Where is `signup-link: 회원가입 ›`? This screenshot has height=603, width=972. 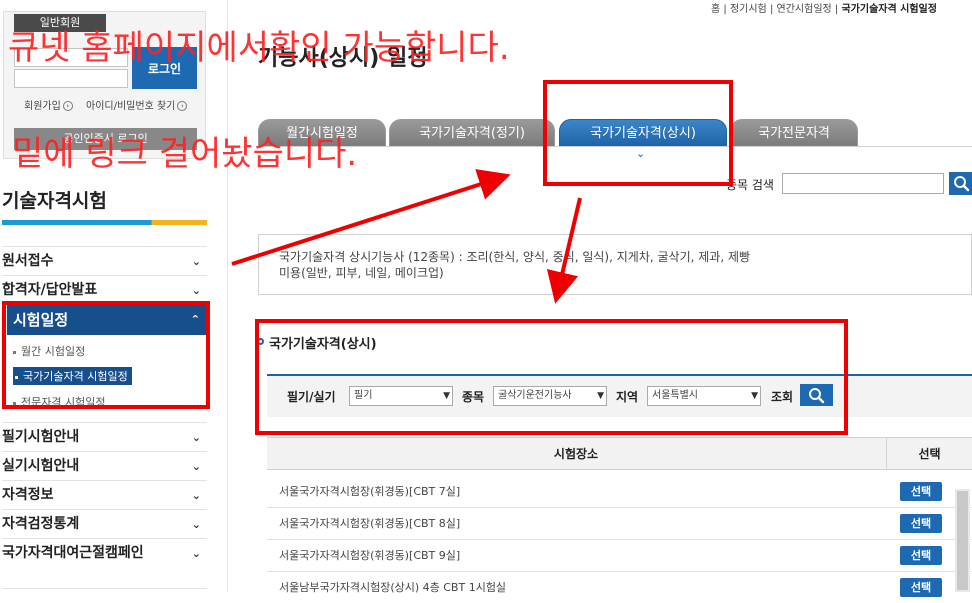
signup-link: 회원가입 › is located at coordinates (48, 104).